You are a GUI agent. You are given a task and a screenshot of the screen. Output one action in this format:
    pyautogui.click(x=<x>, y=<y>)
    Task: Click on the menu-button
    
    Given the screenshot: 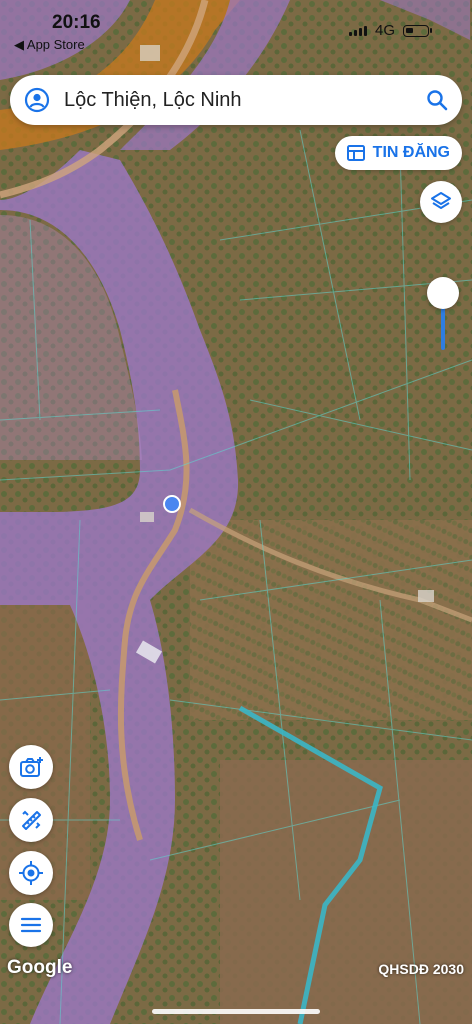 What is the action you would take?
    pyautogui.click(x=31, y=925)
    